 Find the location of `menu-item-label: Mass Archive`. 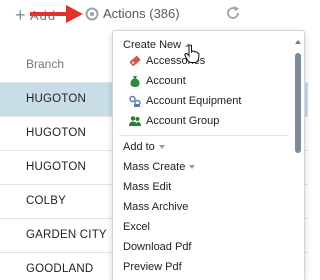

menu-item-label: Mass Archive is located at coordinates (156, 207).